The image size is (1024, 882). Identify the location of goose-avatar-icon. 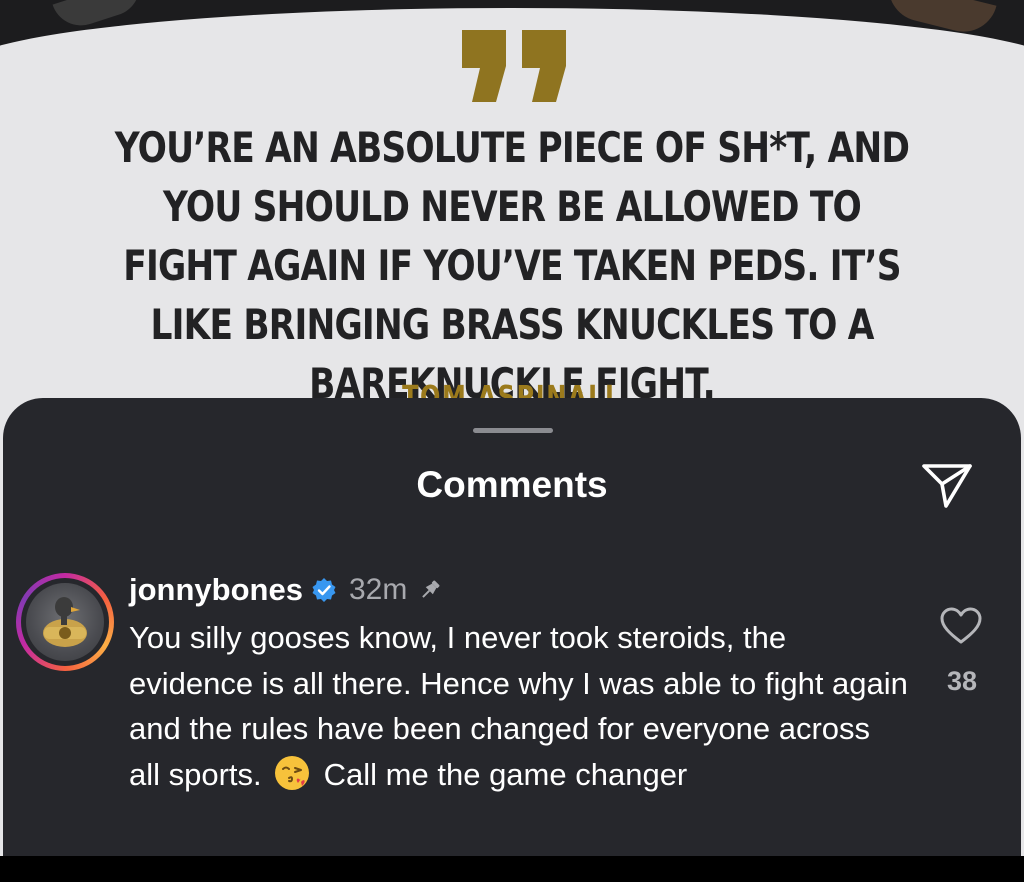
(65, 622).